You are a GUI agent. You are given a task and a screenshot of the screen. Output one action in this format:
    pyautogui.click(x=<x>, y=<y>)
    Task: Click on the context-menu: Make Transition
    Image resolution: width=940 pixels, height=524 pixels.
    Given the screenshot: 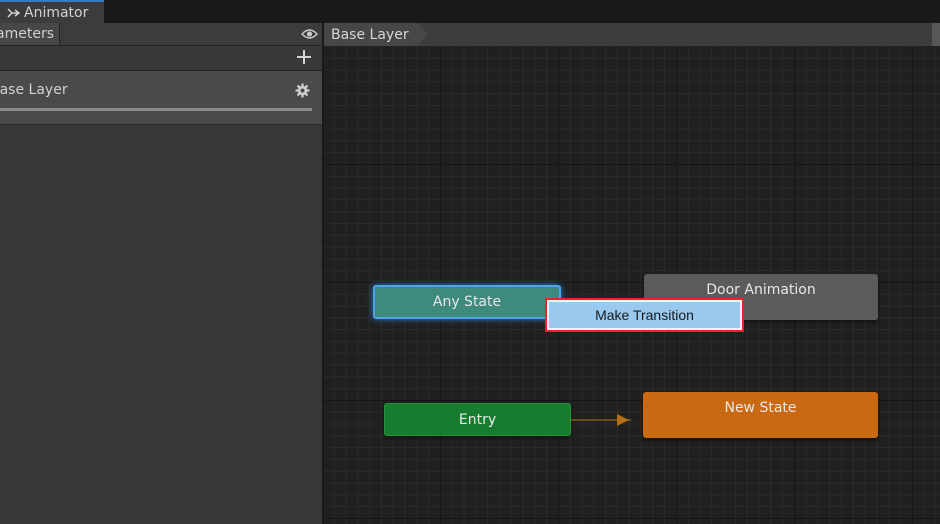 What is the action you would take?
    pyautogui.click(x=644, y=315)
    